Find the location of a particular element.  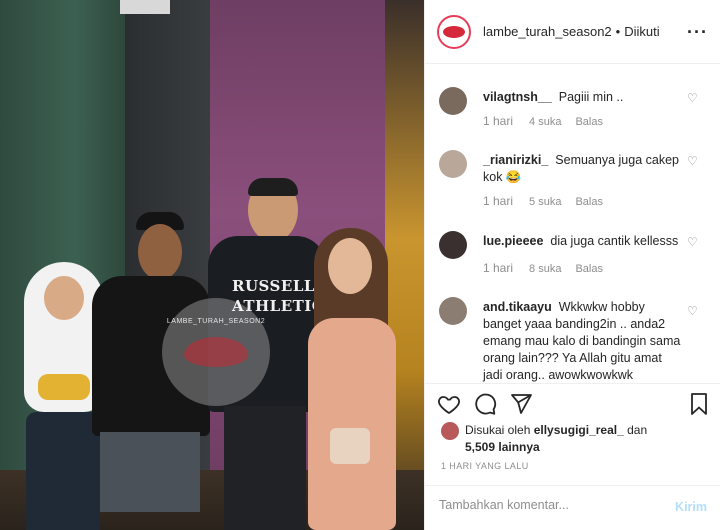

comment-username: and.tikaayu is located at coordinates (517, 307).